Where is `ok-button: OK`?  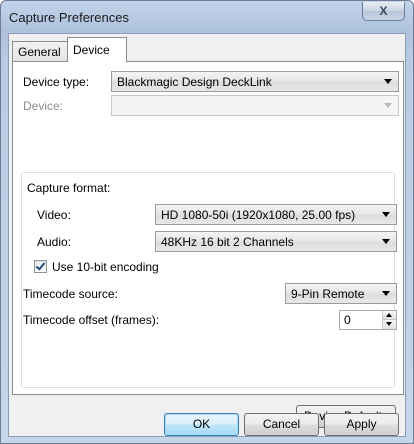 ok-button: OK is located at coordinates (201, 424).